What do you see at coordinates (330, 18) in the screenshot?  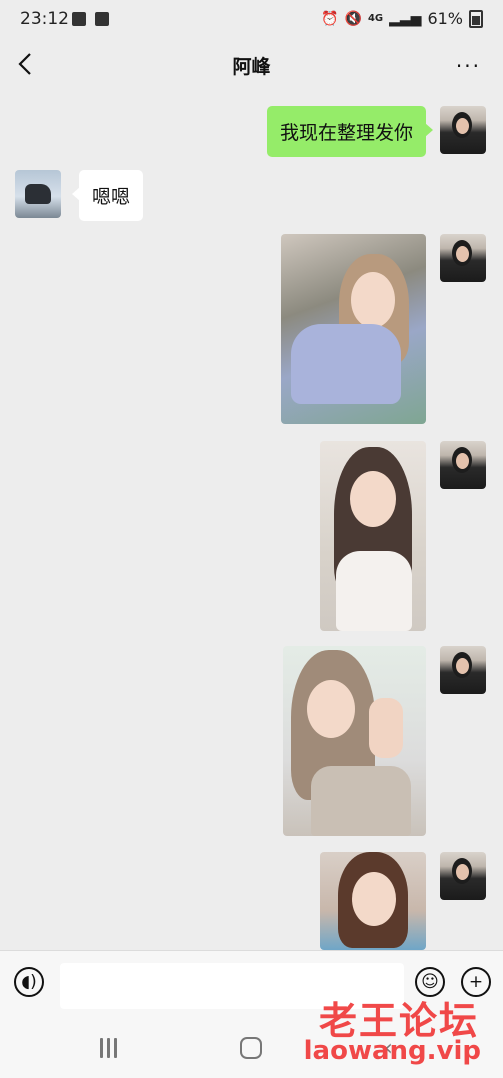 I see `alarm-icon: ⏰` at bounding box center [330, 18].